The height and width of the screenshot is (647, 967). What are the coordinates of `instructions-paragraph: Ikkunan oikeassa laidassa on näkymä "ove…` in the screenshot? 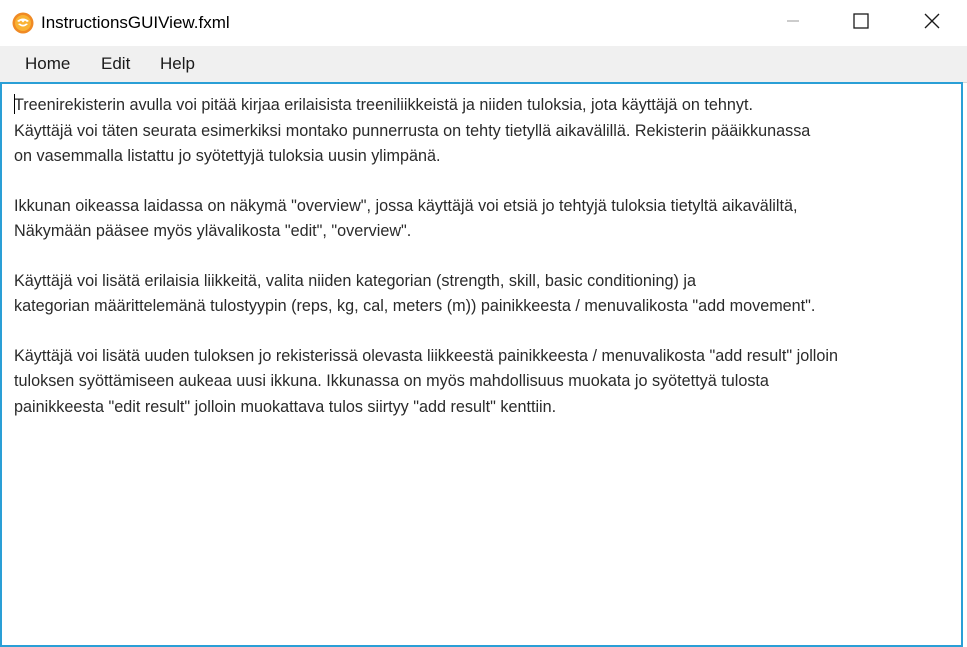 It's located at (406, 218).